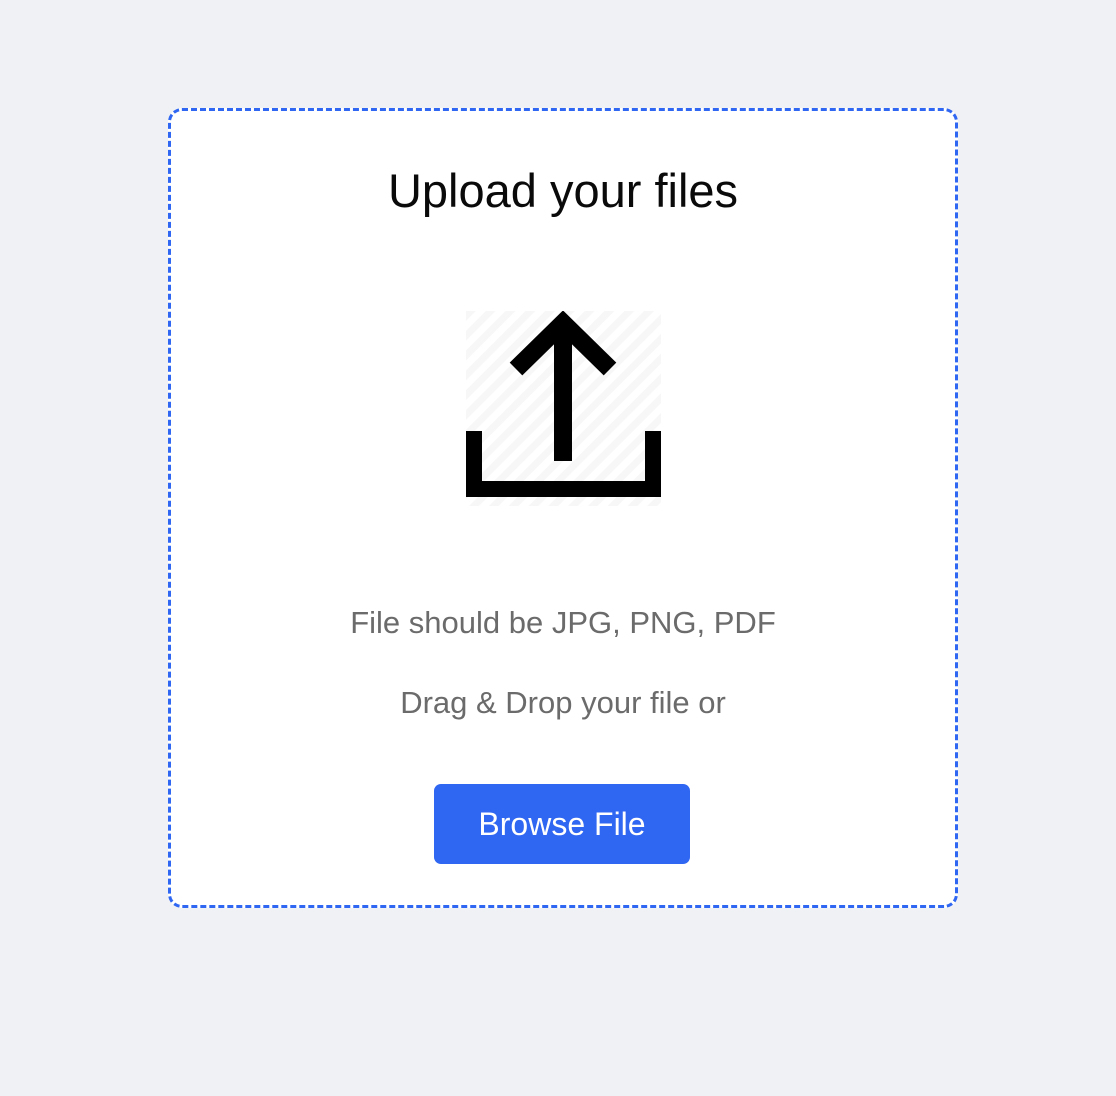  I want to click on drag-drop-hint: Drag & Drop your file or, so click(563, 702).